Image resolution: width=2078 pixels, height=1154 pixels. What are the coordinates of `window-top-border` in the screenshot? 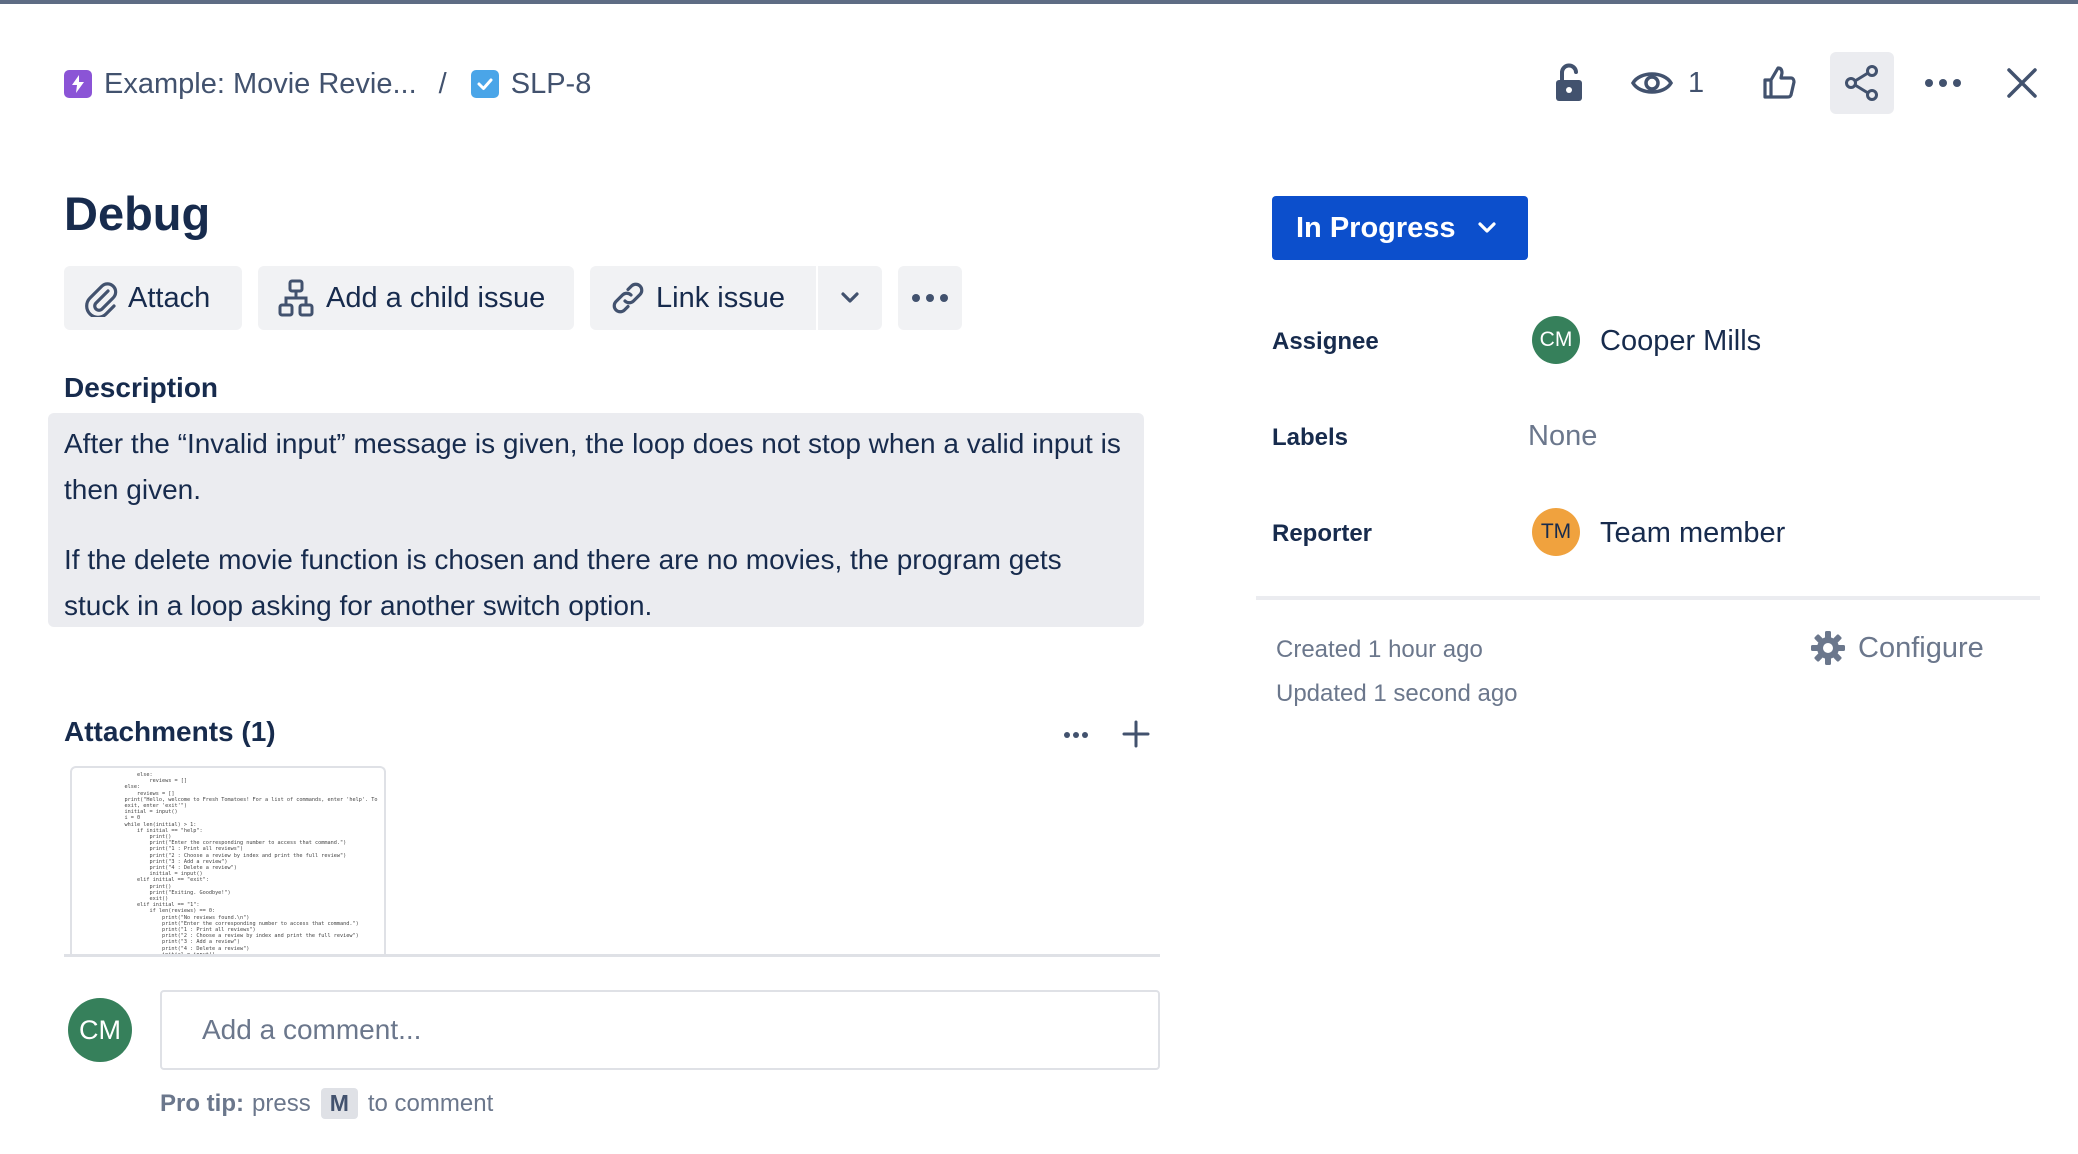 It's located at (1039, 2).